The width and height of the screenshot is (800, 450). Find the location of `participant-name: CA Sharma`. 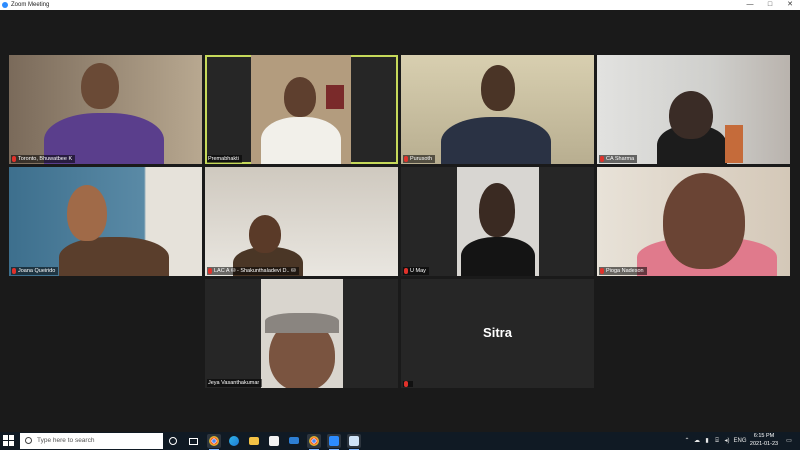

participant-name: CA Sharma is located at coordinates (618, 159).